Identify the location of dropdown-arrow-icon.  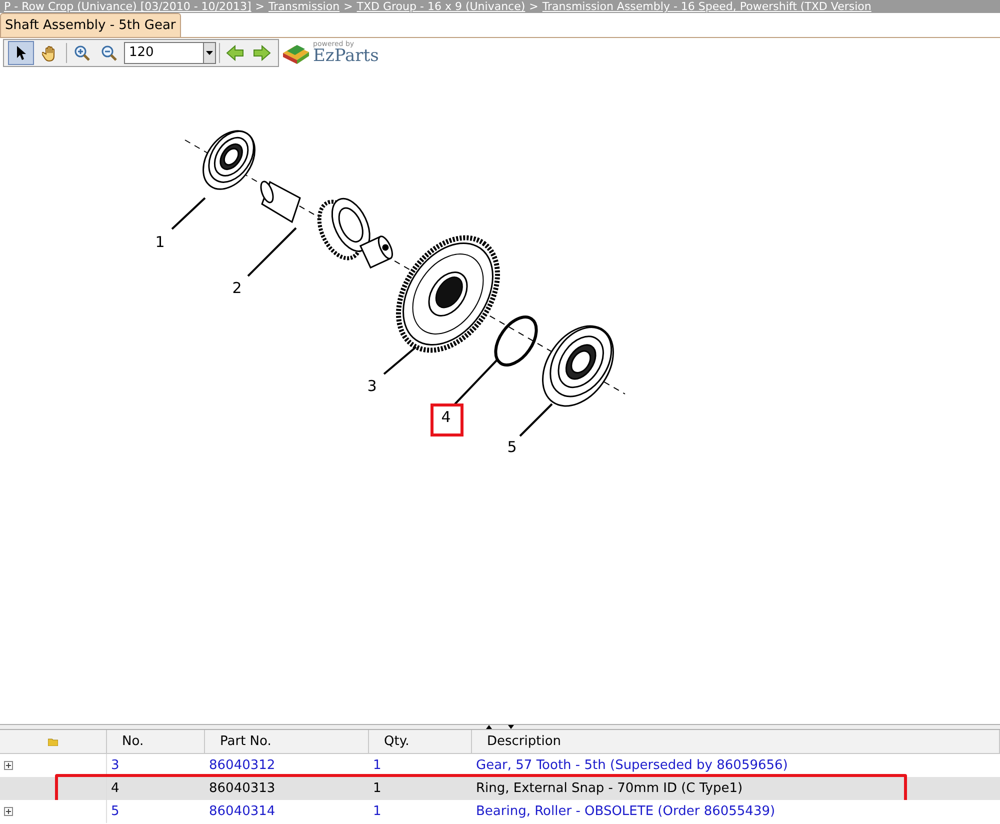
(209, 53).